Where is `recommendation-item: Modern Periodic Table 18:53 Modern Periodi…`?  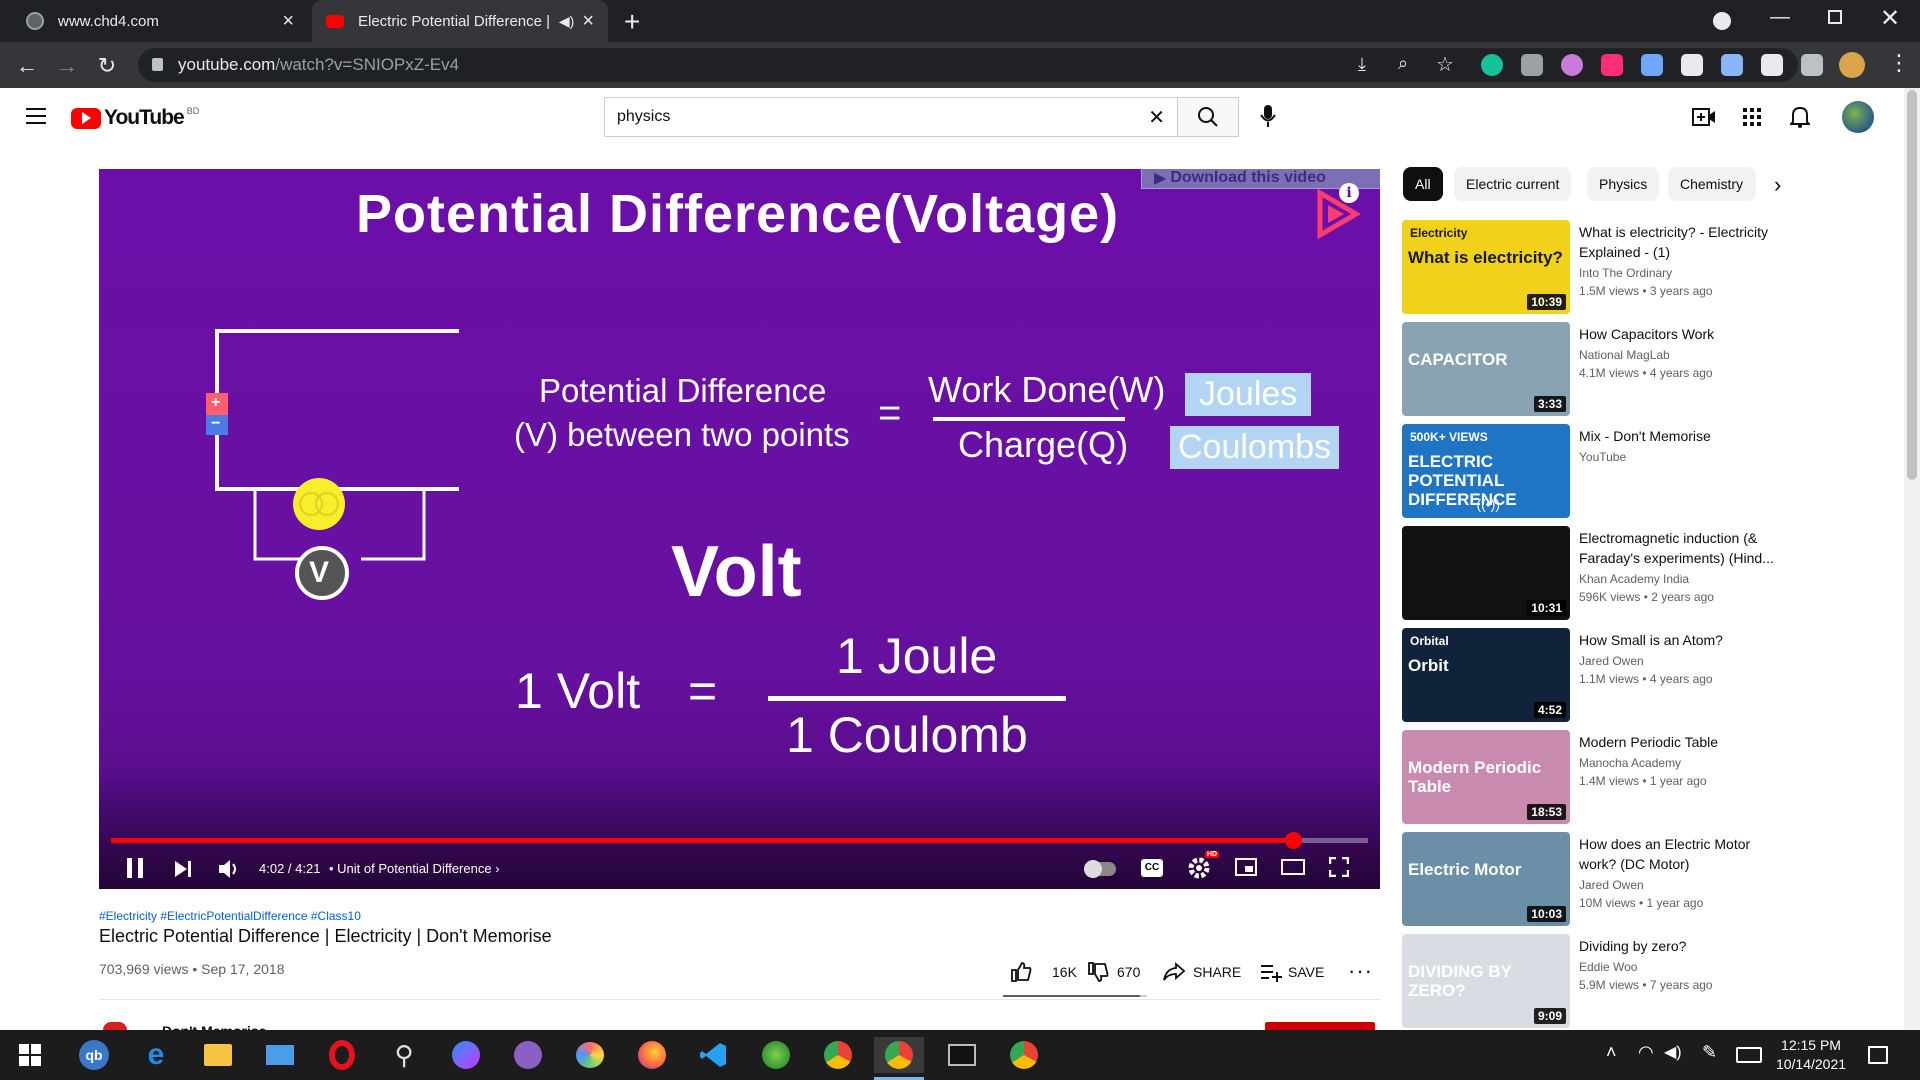 recommendation-item: Modern Periodic Table 18:53 Modern Periodi… is located at coordinates (1582, 778).